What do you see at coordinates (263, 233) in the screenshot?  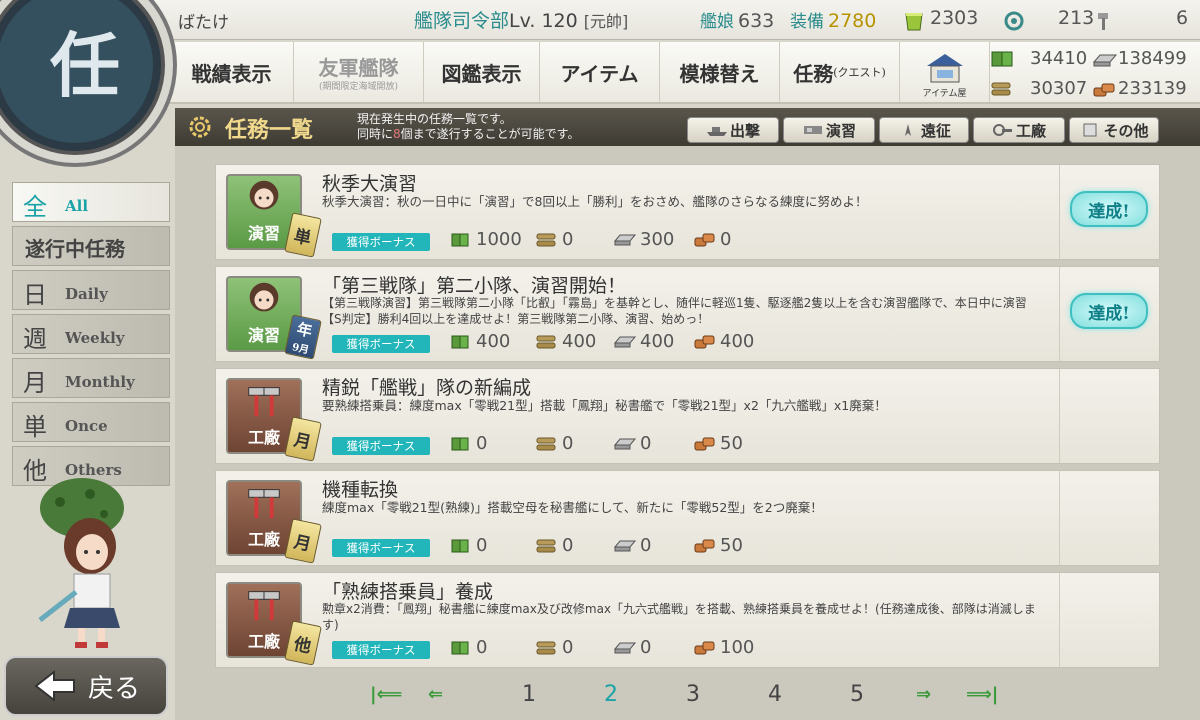 I see `quest-category: 演習` at bounding box center [263, 233].